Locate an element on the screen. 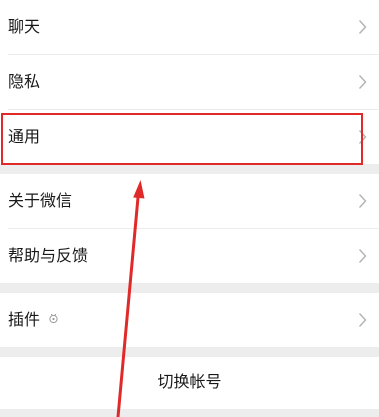  settings-item-privacy: 隐私 is located at coordinates (189, 82).